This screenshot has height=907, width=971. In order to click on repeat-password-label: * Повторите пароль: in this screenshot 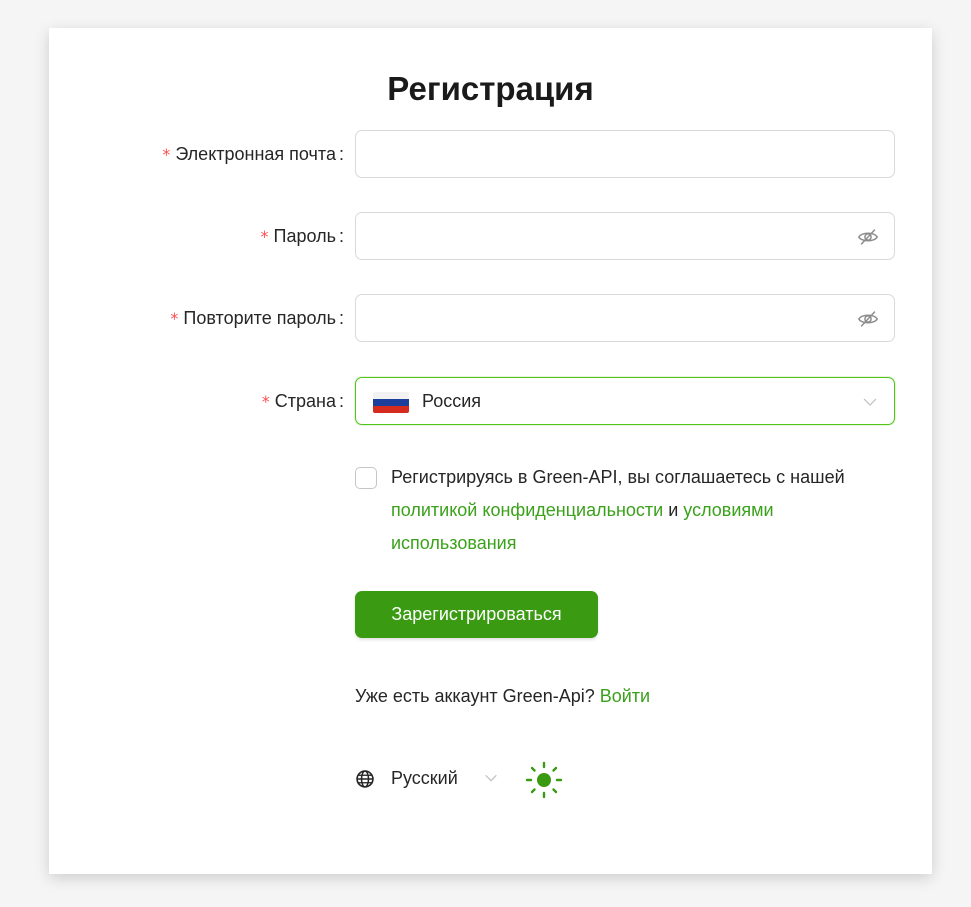, I will do `click(257, 318)`.